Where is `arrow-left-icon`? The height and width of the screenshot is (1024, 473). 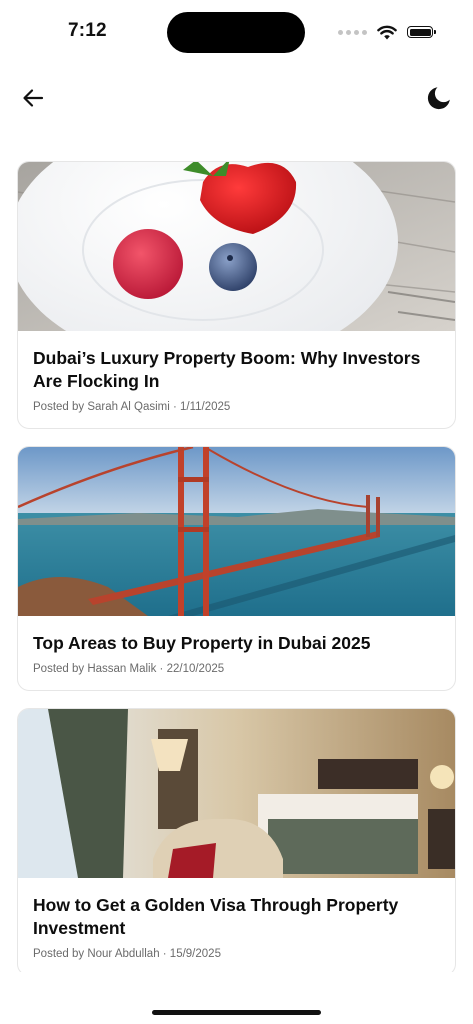 arrow-left-icon is located at coordinates (33, 98).